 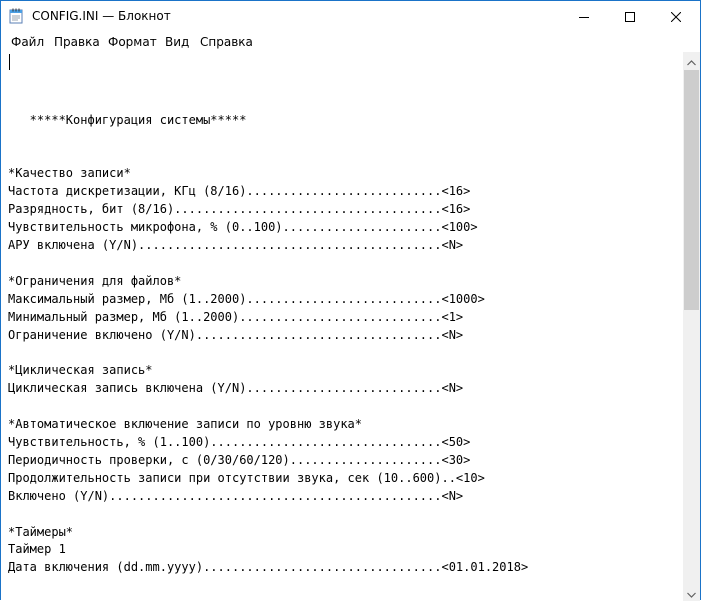 I want to click on minimize-icon, so click(x=584, y=17).